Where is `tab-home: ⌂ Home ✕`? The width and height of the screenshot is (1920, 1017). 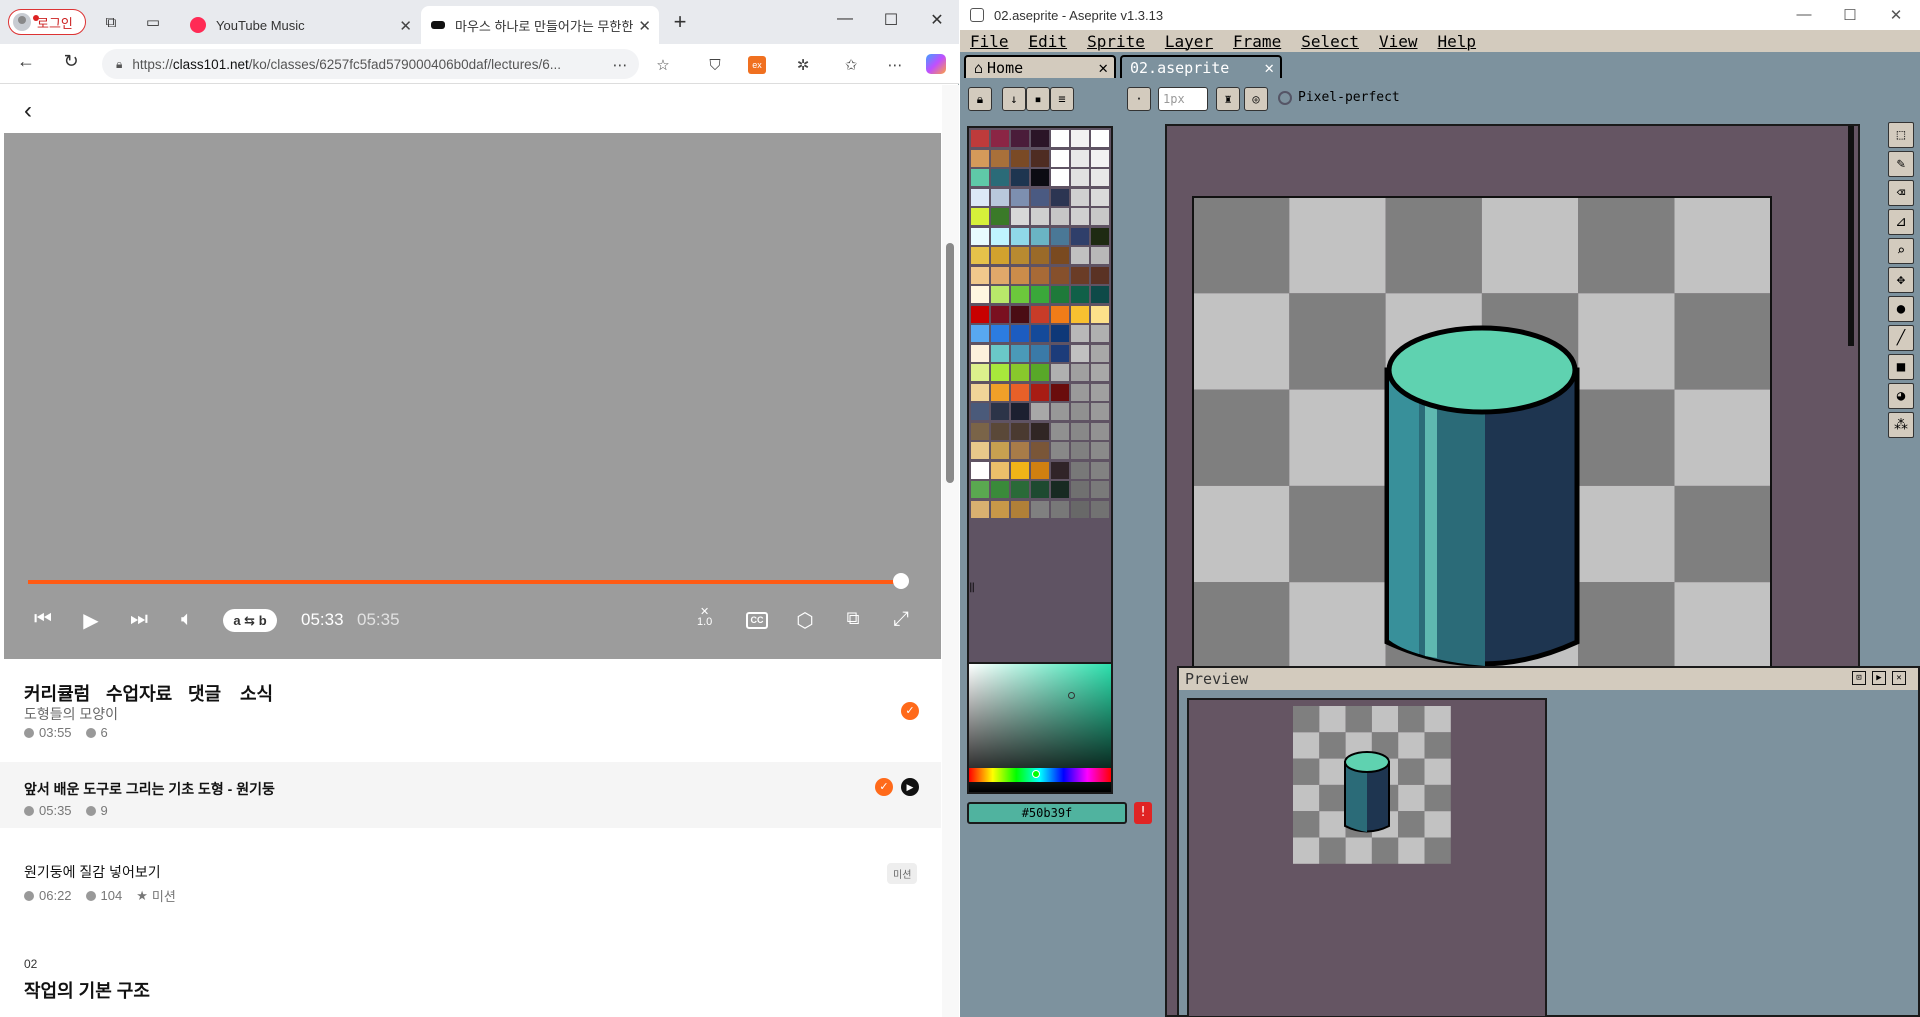 tab-home: ⌂ Home ✕ is located at coordinates (1040, 66).